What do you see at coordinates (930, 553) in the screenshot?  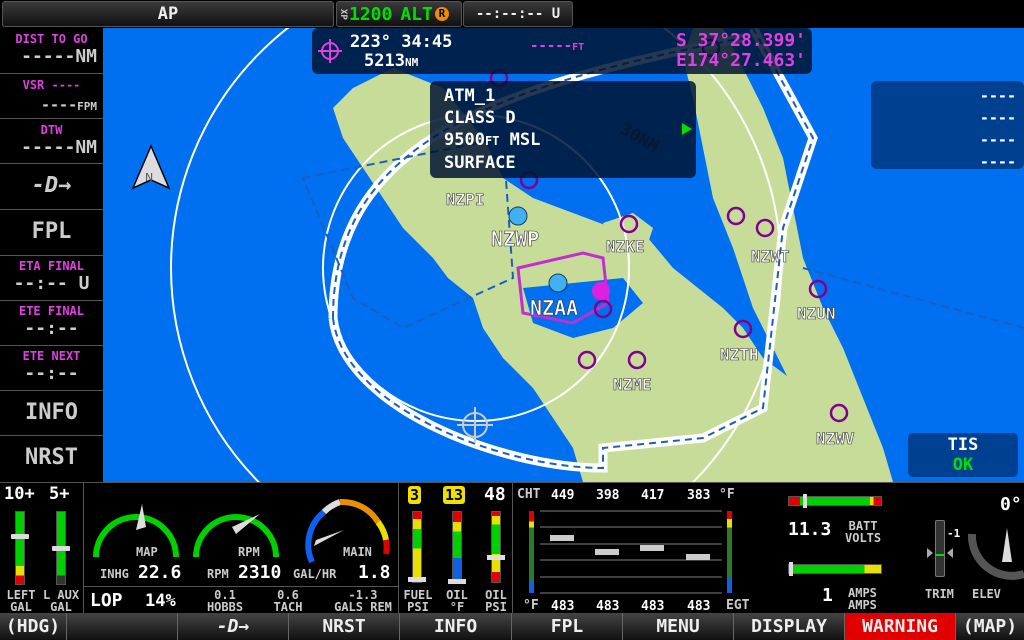 I see `trim-takeoff-marker-left` at bounding box center [930, 553].